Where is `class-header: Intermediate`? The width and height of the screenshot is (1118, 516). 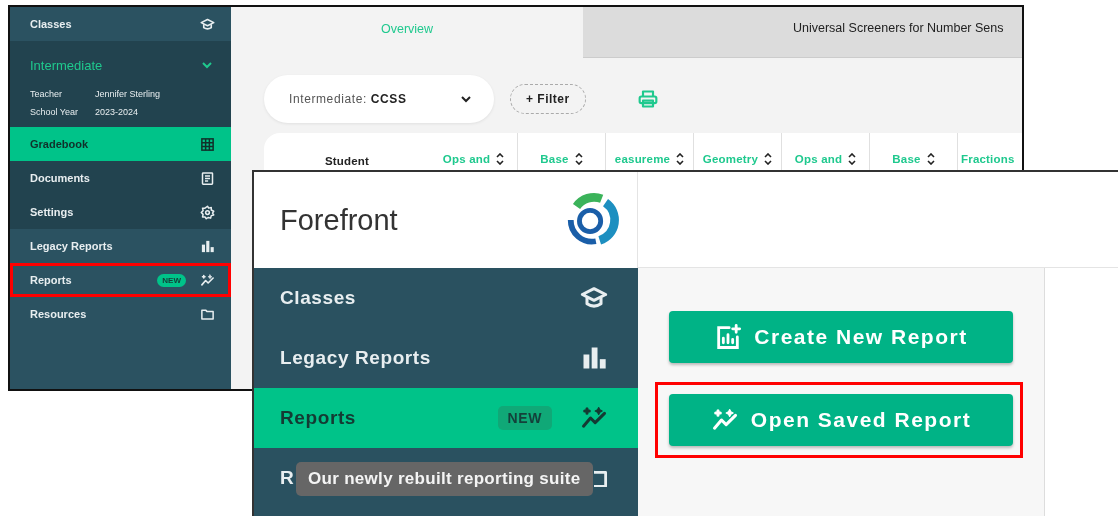
class-header: Intermediate is located at coordinates (120, 63).